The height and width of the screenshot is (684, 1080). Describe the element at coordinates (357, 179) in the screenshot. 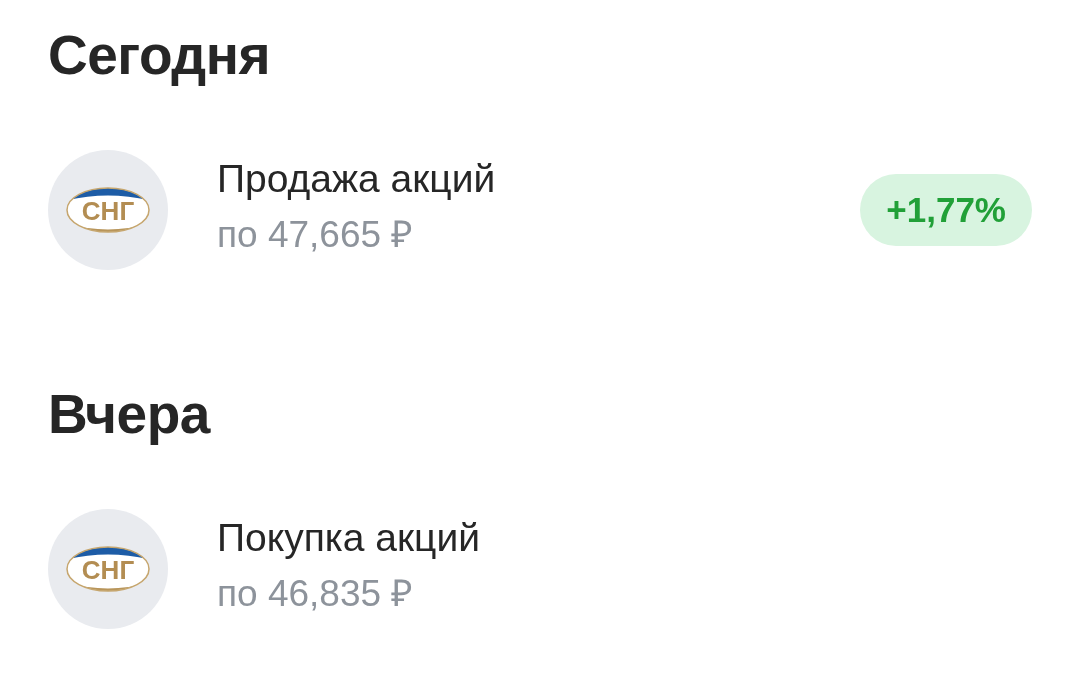

I see `operation-title: Продажа акций` at that location.